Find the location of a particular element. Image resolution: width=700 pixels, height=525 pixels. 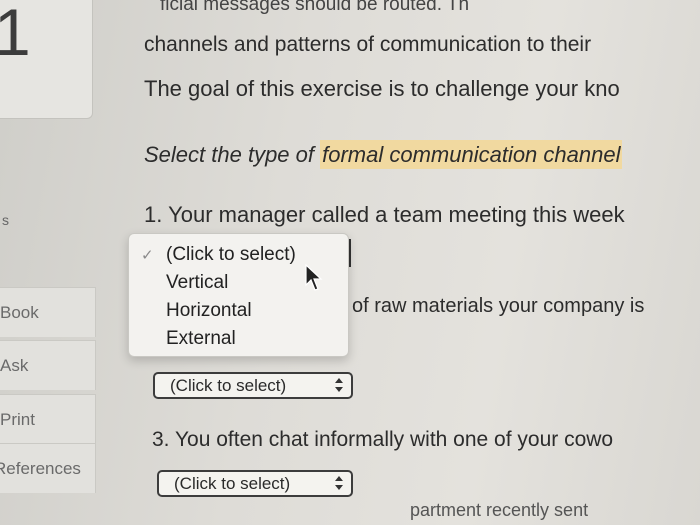

intro-text-line-1: ficial messages should be routed. Th is located at coordinates (315, 7).